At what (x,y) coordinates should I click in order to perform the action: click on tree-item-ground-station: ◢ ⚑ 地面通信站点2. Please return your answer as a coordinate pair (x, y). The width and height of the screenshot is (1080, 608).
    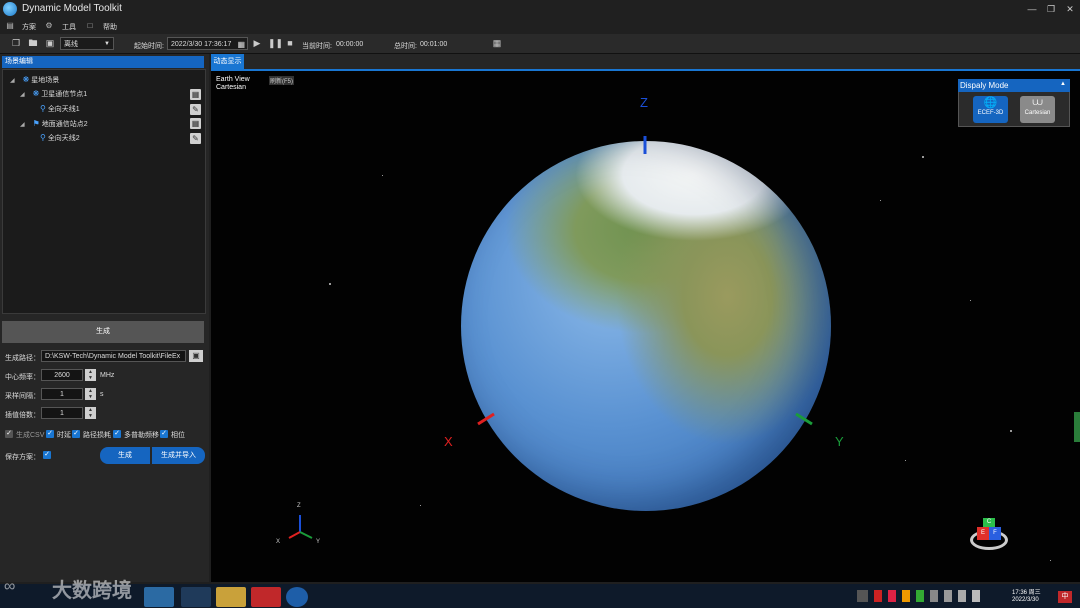
    Looking at the image, I should click on (54, 124).